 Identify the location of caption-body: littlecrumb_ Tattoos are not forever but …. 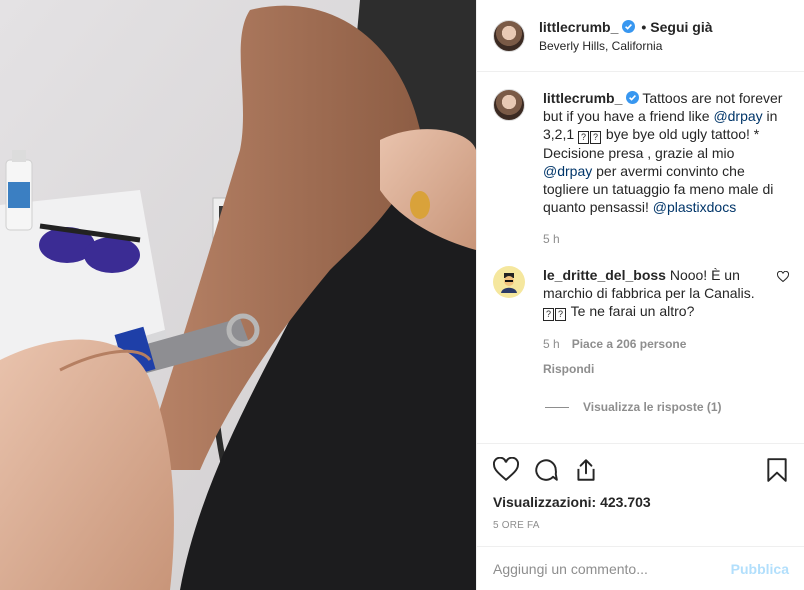
(663, 168).